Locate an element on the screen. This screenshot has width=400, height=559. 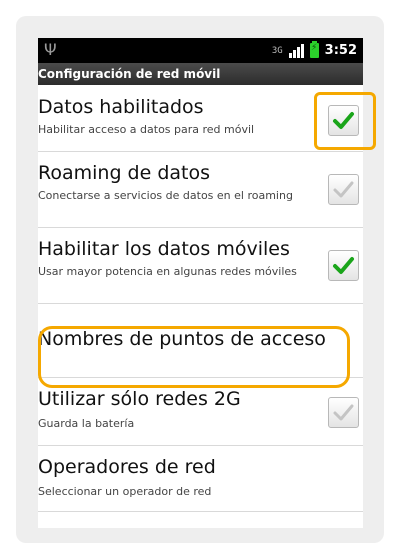
page-title-bar: Configuración de red móvil is located at coordinates (200, 74).